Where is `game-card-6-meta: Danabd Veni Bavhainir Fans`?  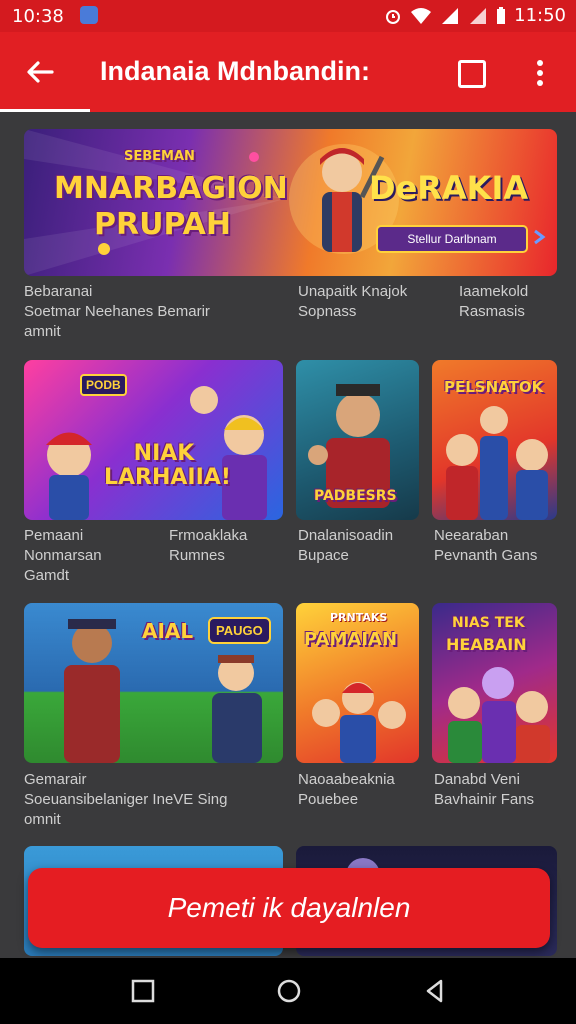 game-card-6-meta: Danabd Veni Bavhainir Fans is located at coordinates (484, 789).